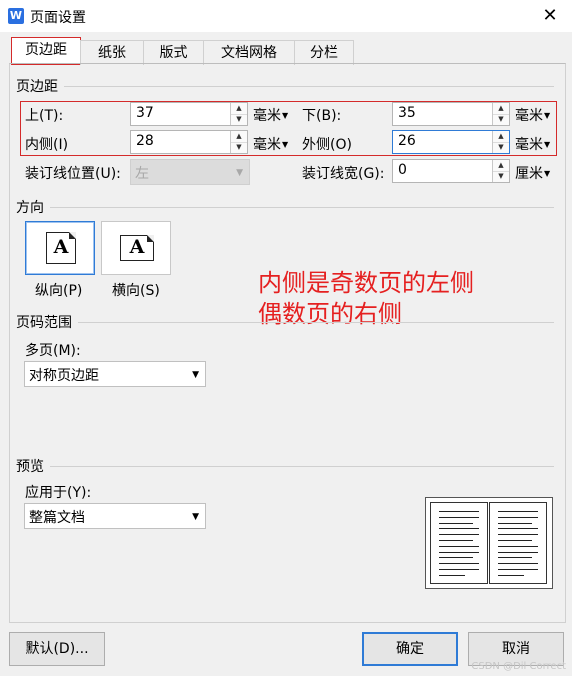  Describe the element at coordinates (145, 113) in the screenshot. I see `top-margin-value: 37` at that location.